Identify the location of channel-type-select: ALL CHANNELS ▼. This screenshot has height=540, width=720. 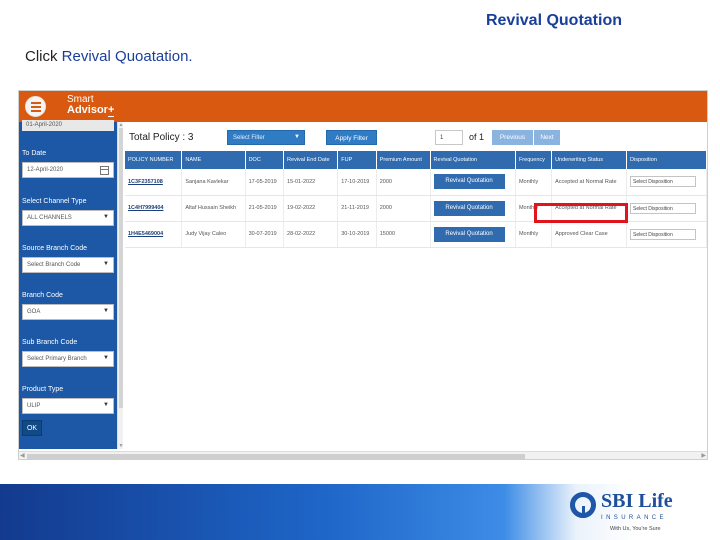
(68, 218).